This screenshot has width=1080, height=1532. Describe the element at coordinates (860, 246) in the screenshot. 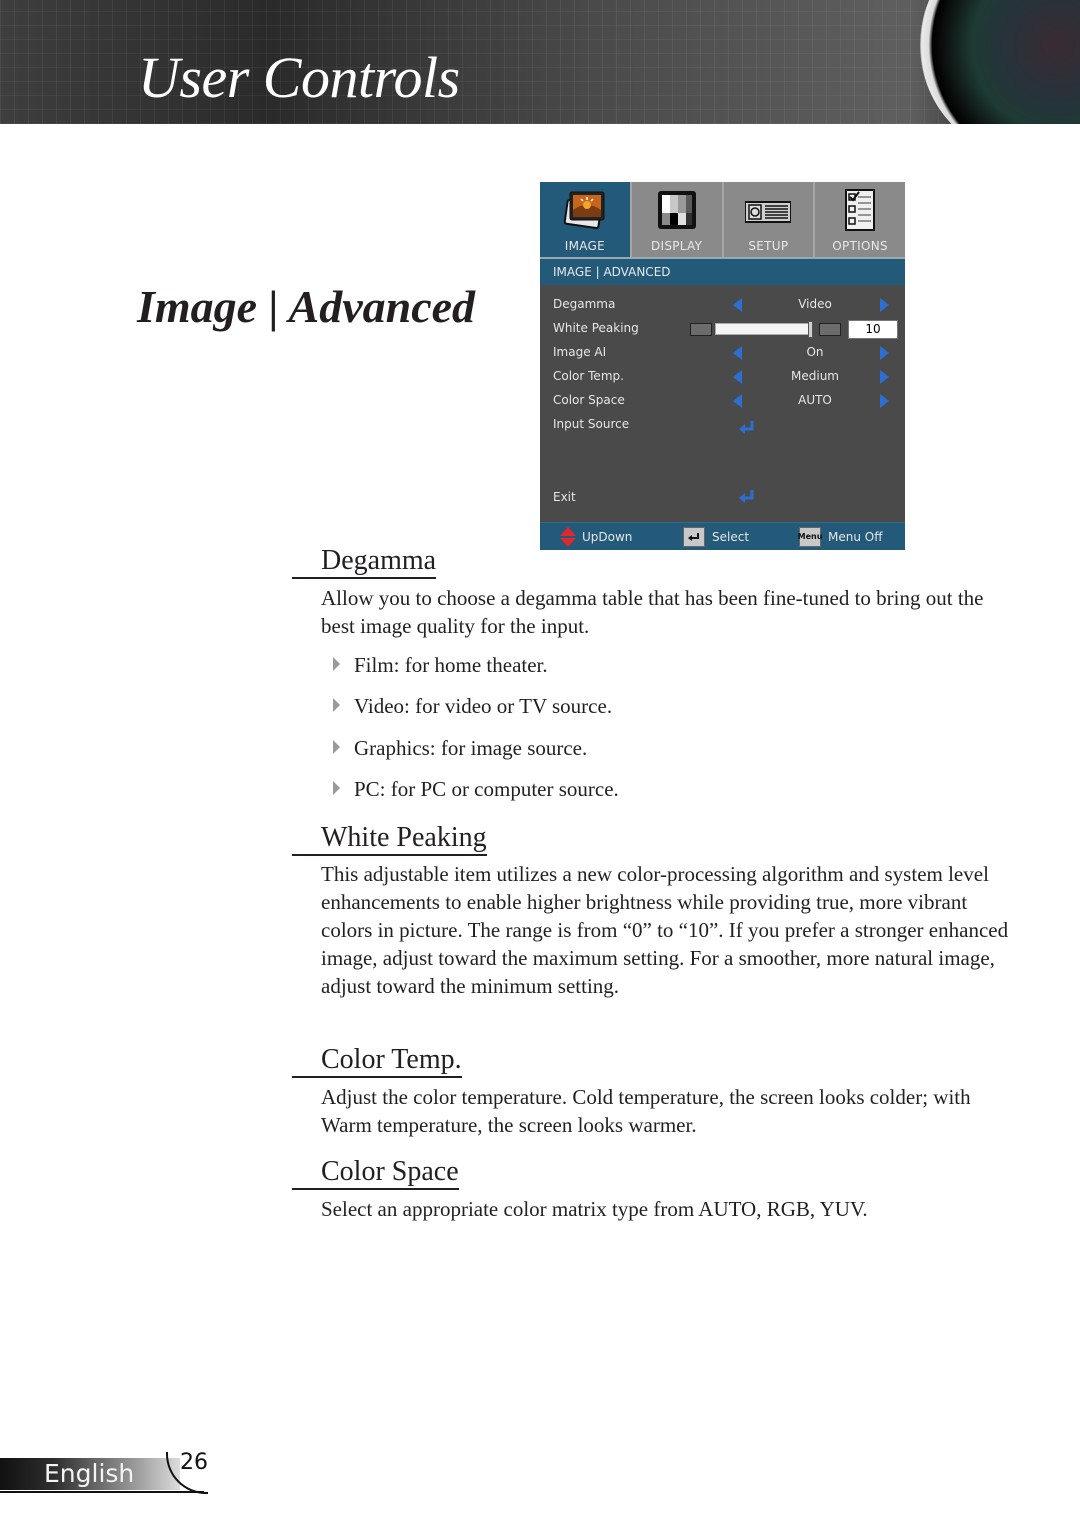

I see `tab-label: OPTIONS` at that location.